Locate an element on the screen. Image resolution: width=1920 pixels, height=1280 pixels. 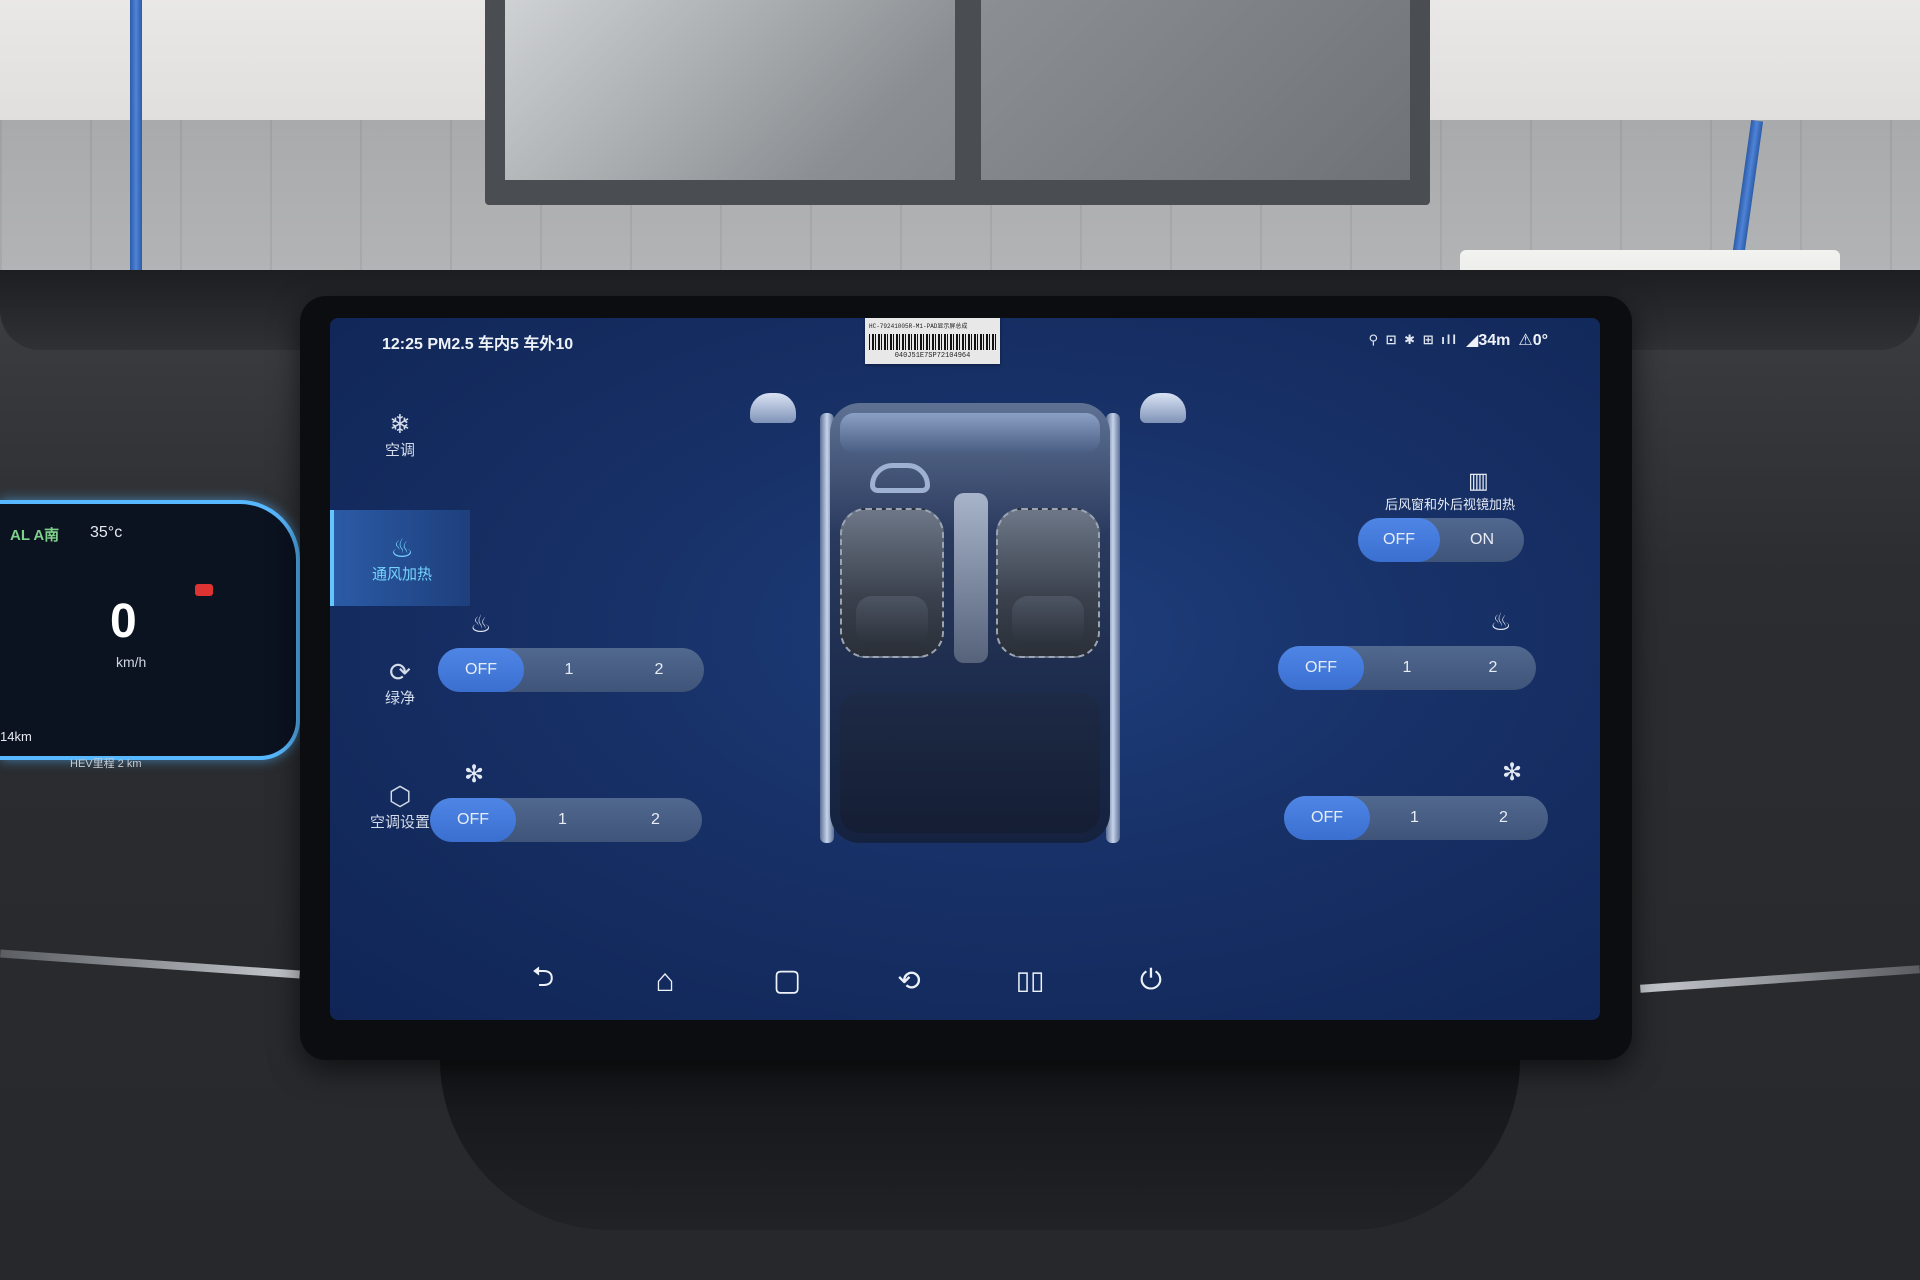
status-icons: ⚲ ⊡ ✱ ⊞ ıll is located at coordinates (1413, 339).